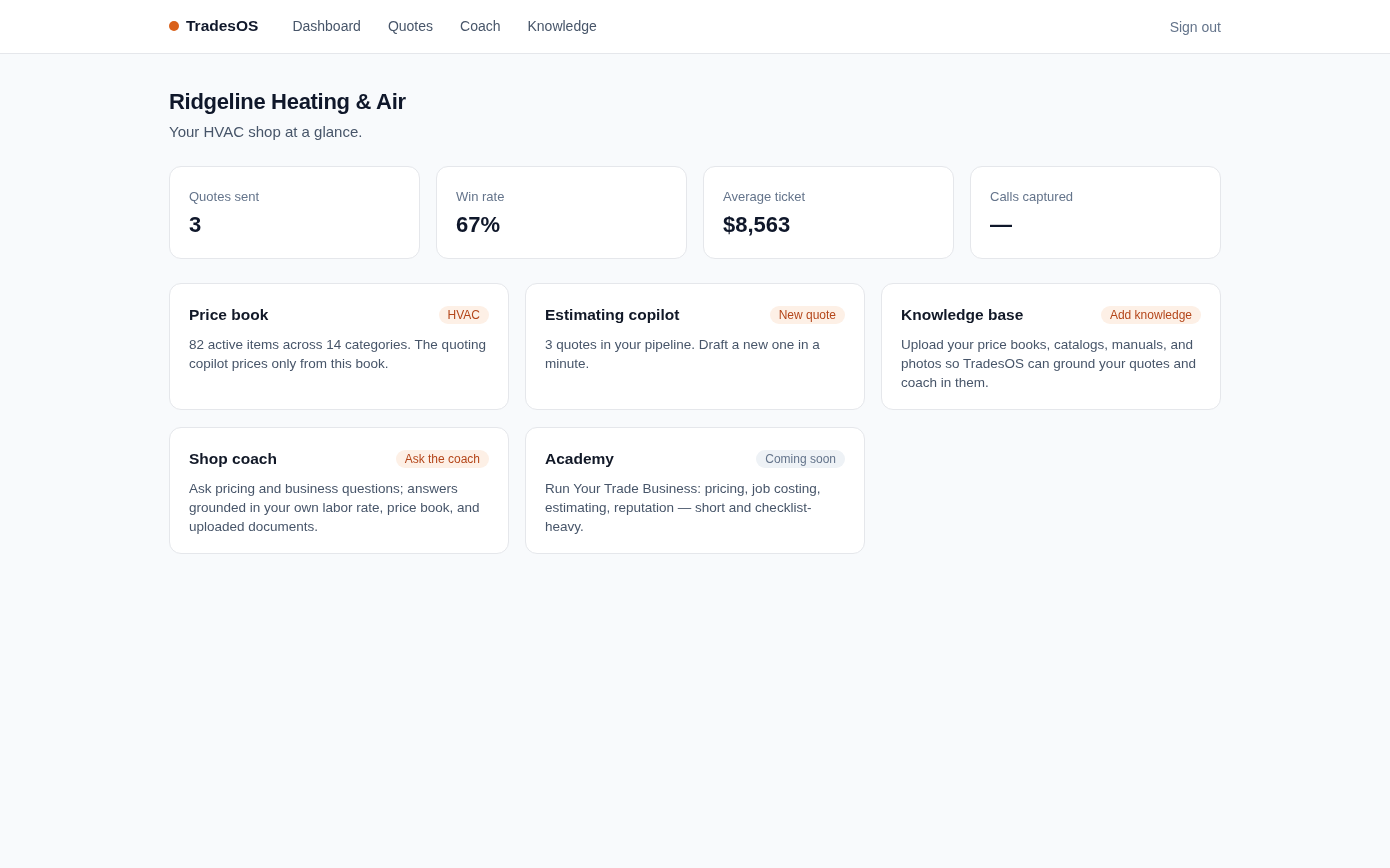  I want to click on stat-label: Win rate, so click(481, 196).